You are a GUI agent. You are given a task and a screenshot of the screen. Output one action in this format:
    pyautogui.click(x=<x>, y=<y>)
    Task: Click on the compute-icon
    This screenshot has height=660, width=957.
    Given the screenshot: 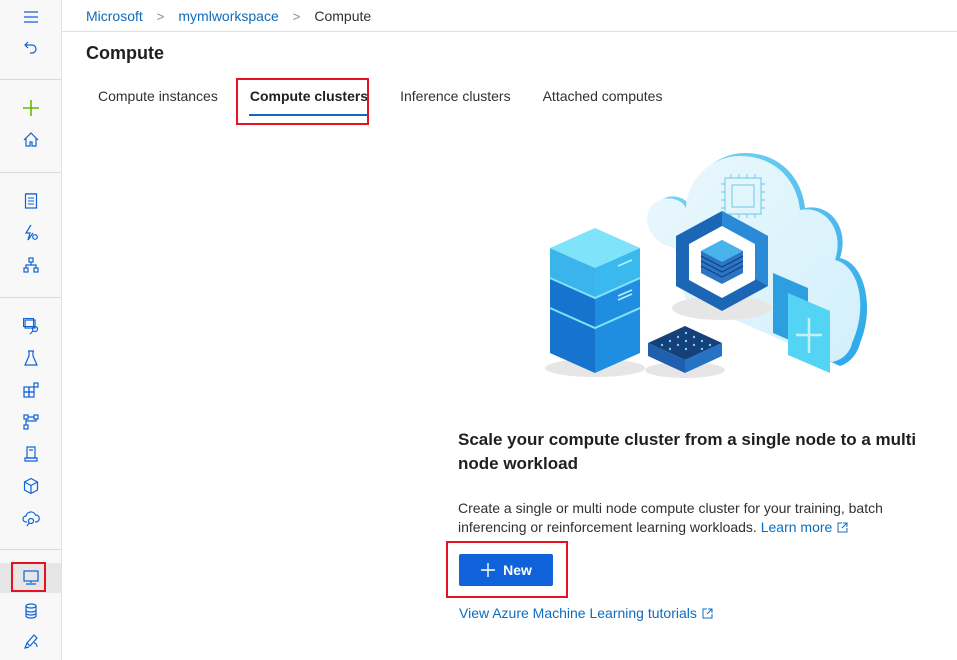 What is the action you would take?
    pyautogui.click(x=30, y=577)
    